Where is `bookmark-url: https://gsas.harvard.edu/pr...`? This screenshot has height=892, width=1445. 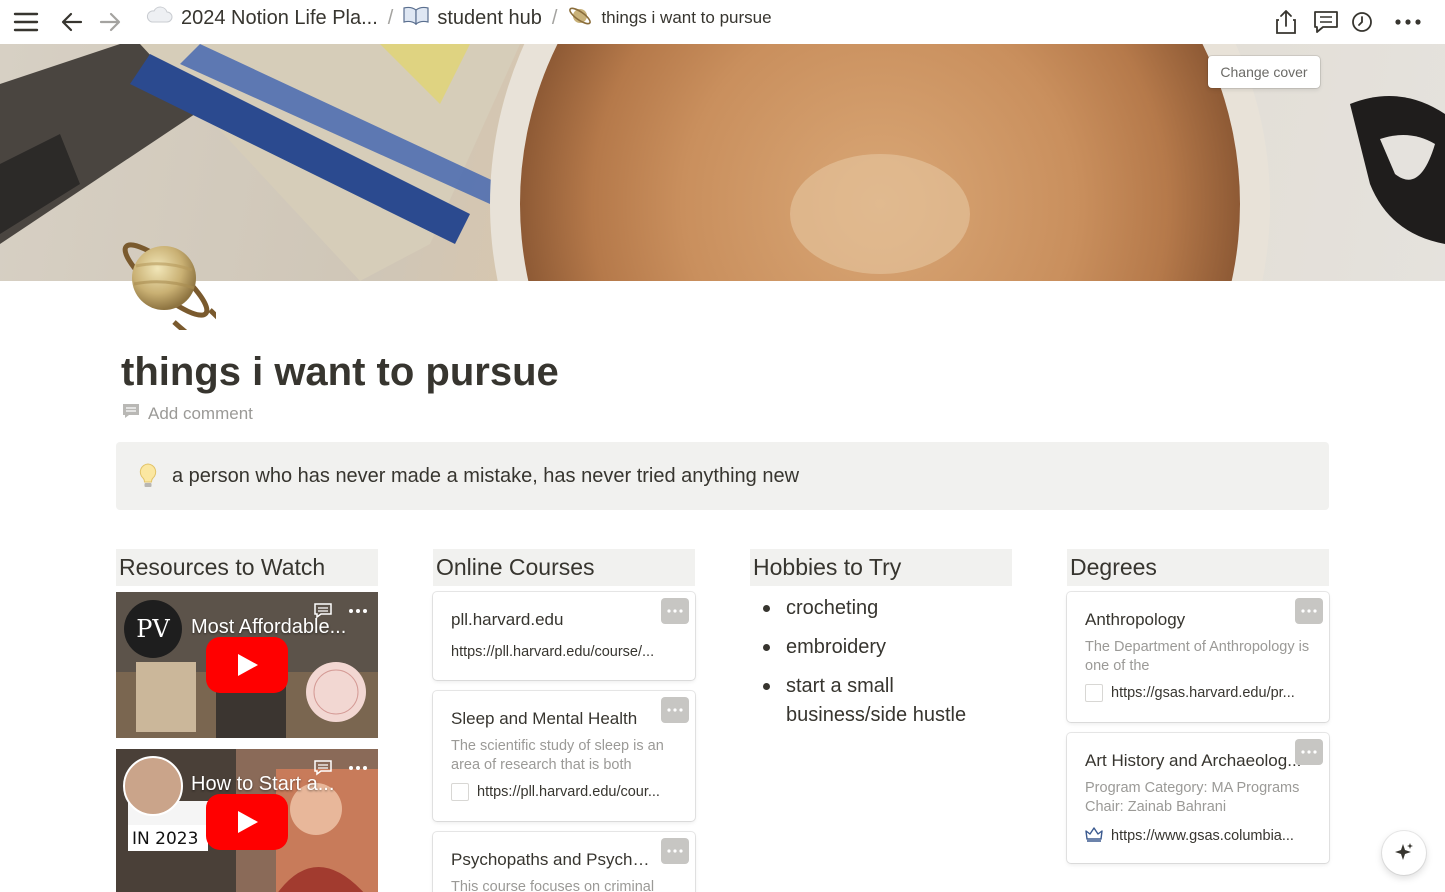
bookmark-url: https://gsas.harvard.edu/pr... is located at coordinates (1198, 693).